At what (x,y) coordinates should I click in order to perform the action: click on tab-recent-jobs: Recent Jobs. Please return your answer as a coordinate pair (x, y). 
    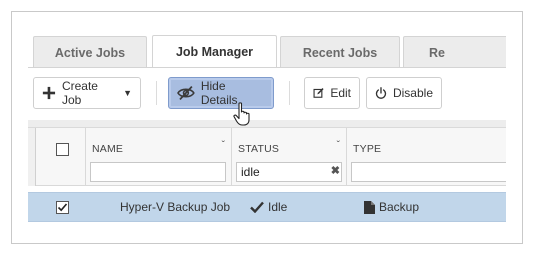
    Looking at the image, I should click on (340, 52).